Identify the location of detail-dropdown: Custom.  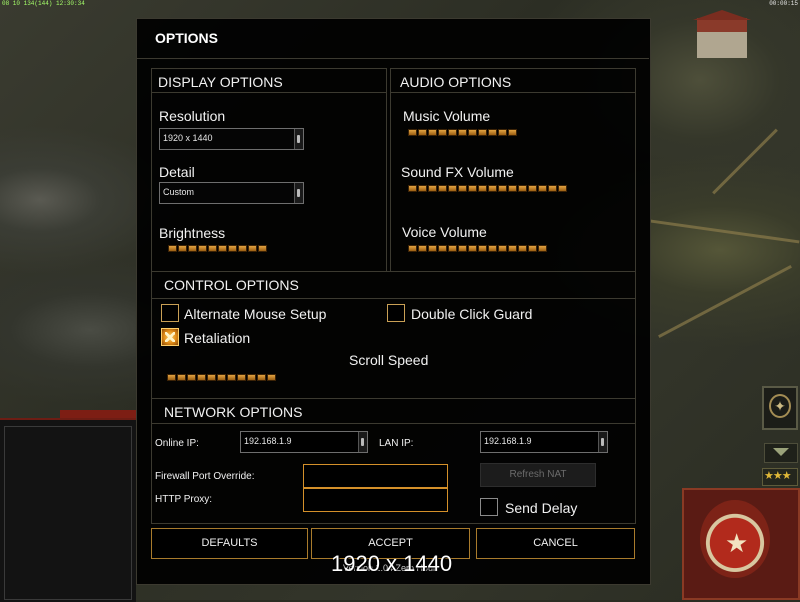
(231, 193).